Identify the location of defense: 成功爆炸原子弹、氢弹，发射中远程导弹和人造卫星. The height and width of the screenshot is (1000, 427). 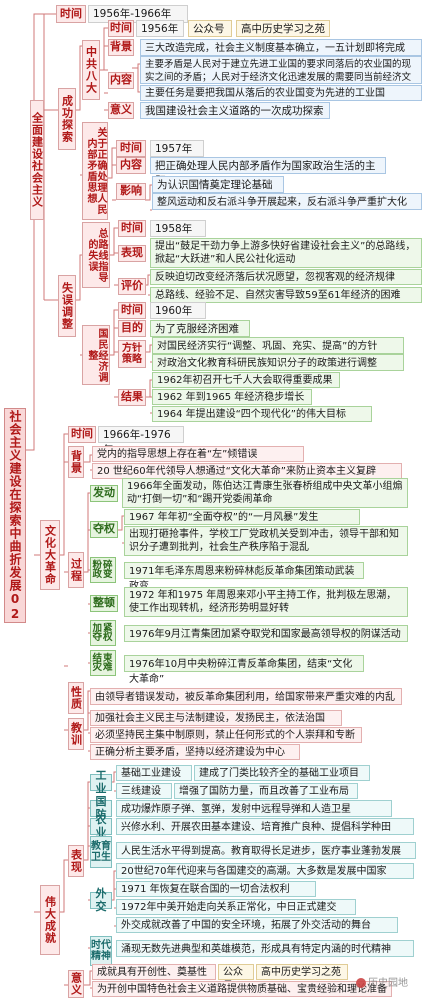
(254, 808).